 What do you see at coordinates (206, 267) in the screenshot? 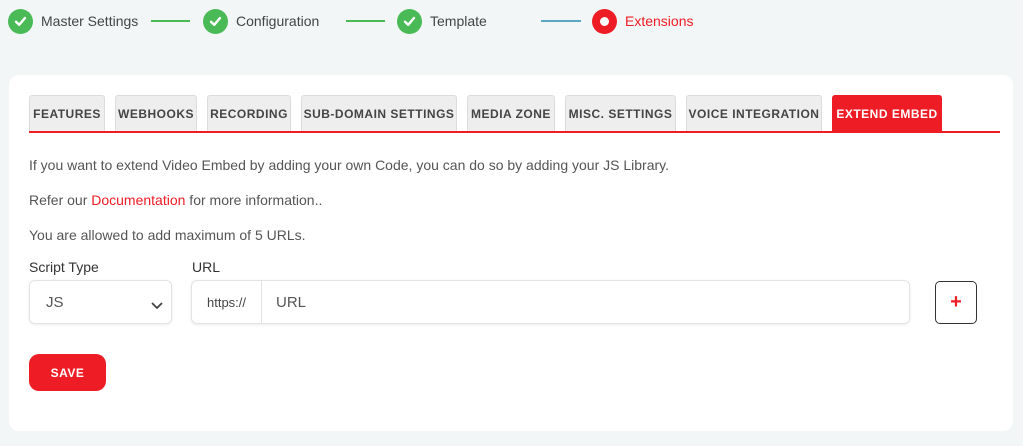
I see `url-label: URL` at bounding box center [206, 267].